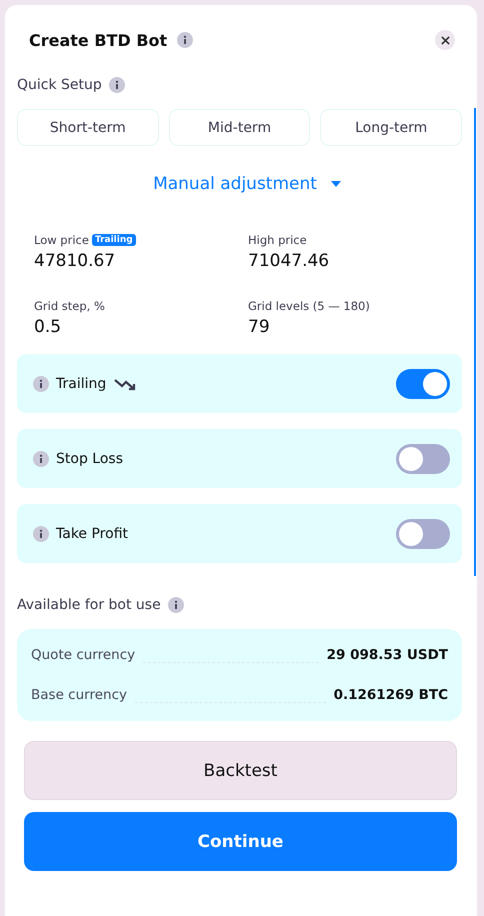  What do you see at coordinates (83, 655) in the screenshot?
I see `balance-label: Quote currency` at bounding box center [83, 655].